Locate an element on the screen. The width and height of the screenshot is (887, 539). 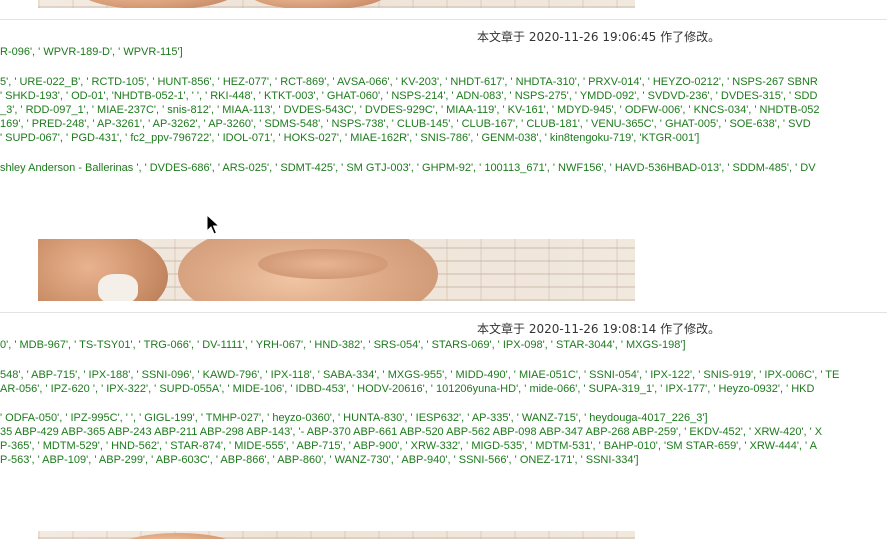
mouse-cursor-icon is located at coordinates (213, 224).